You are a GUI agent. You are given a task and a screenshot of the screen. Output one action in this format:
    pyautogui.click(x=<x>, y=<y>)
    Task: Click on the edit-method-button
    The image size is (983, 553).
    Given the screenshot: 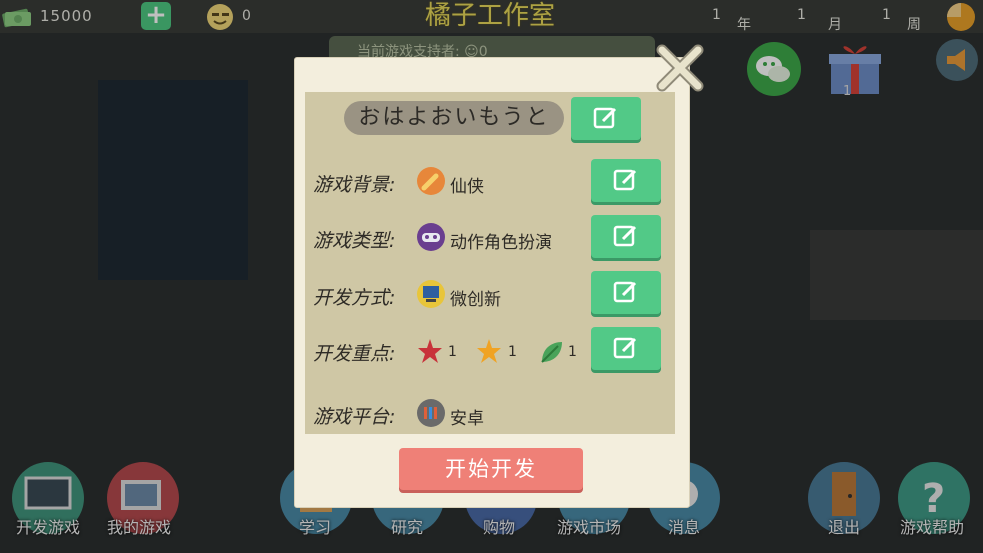 What is the action you would take?
    pyautogui.click(x=626, y=292)
    